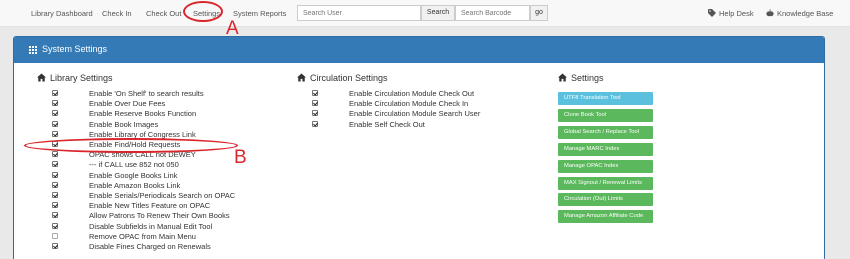 The height and width of the screenshot is (259, 850). I want to click on annotation-ellipse-b, so click(131, 145).